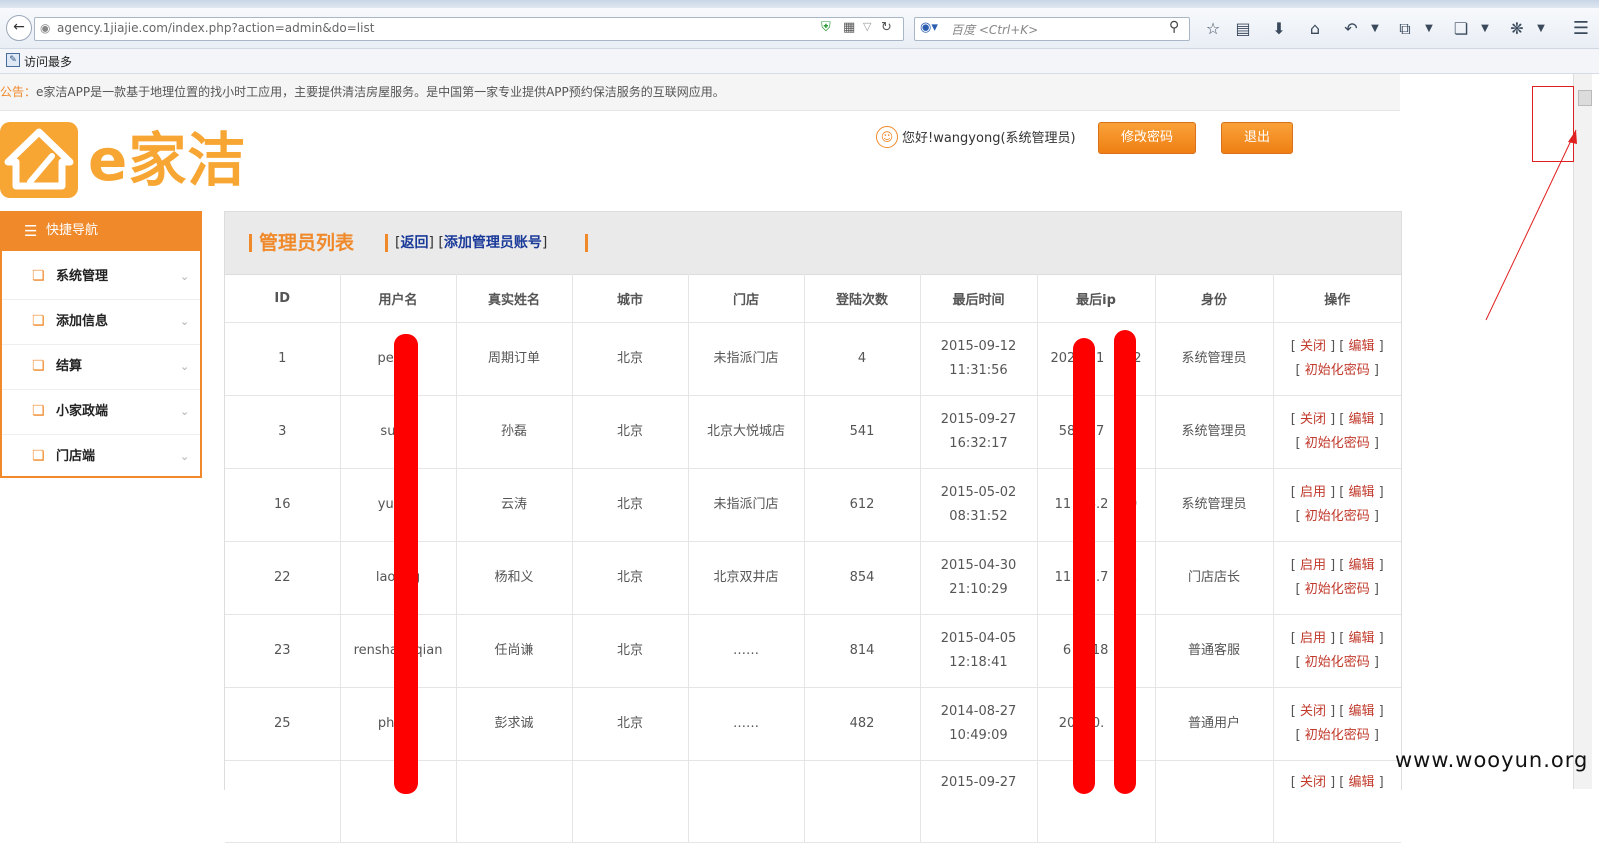 The height and width of the screenshot is (843, 1599). Describe the element at coordinates (867, 26) in the screenshot. I see `dropdown-icon: ▽` at that location.